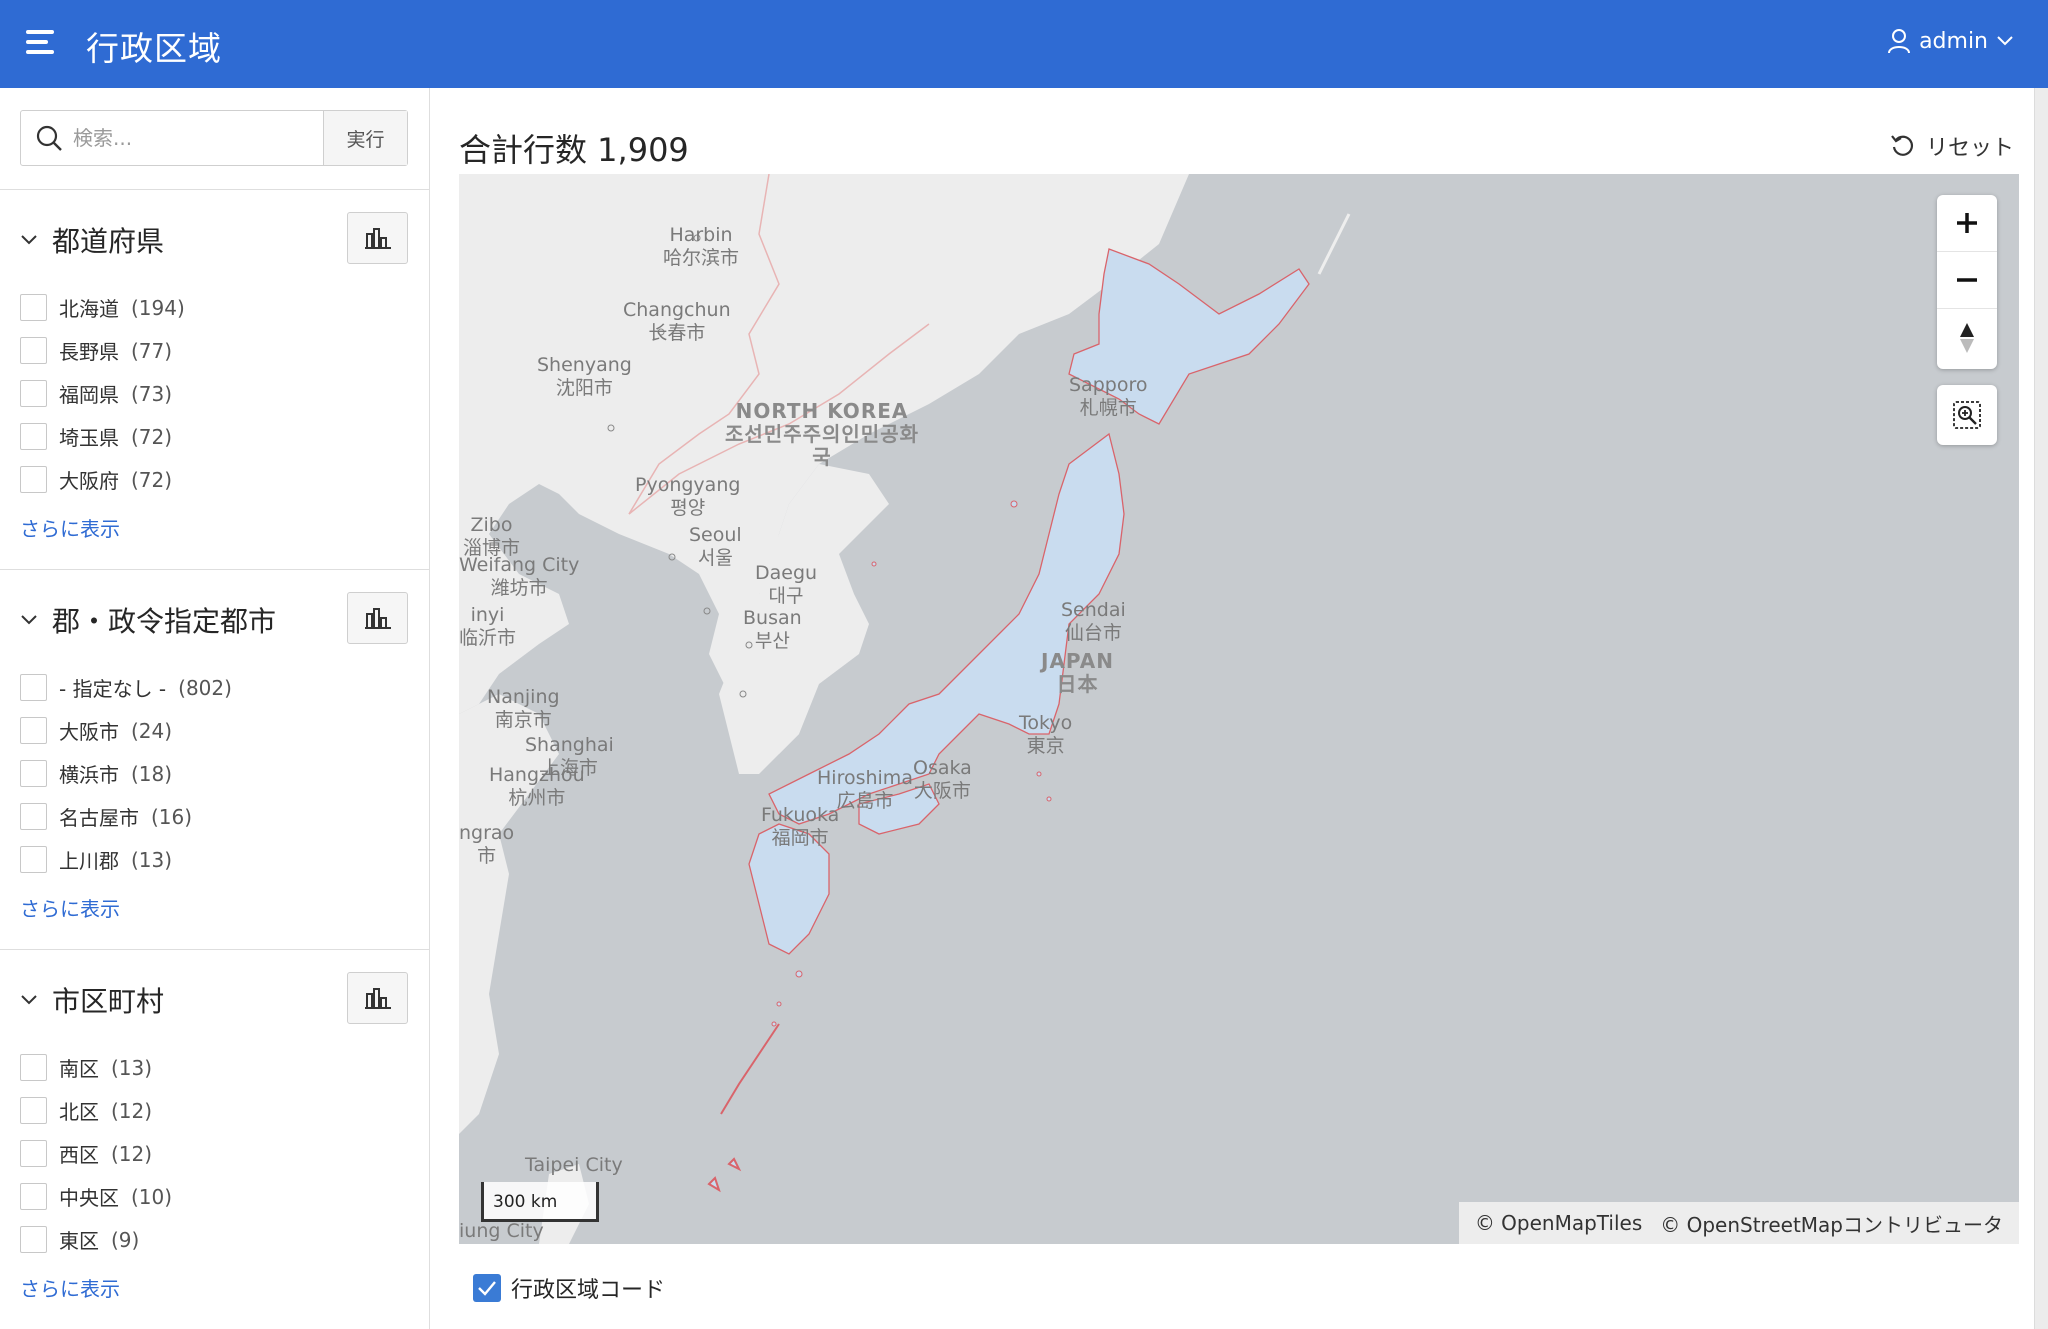  What do you see at coordinates (1831, 1223) in the screenshot?
I see `attribution-osm: © OpenStreetMapコントリビュータ` at bounding box center [1831, 1223].